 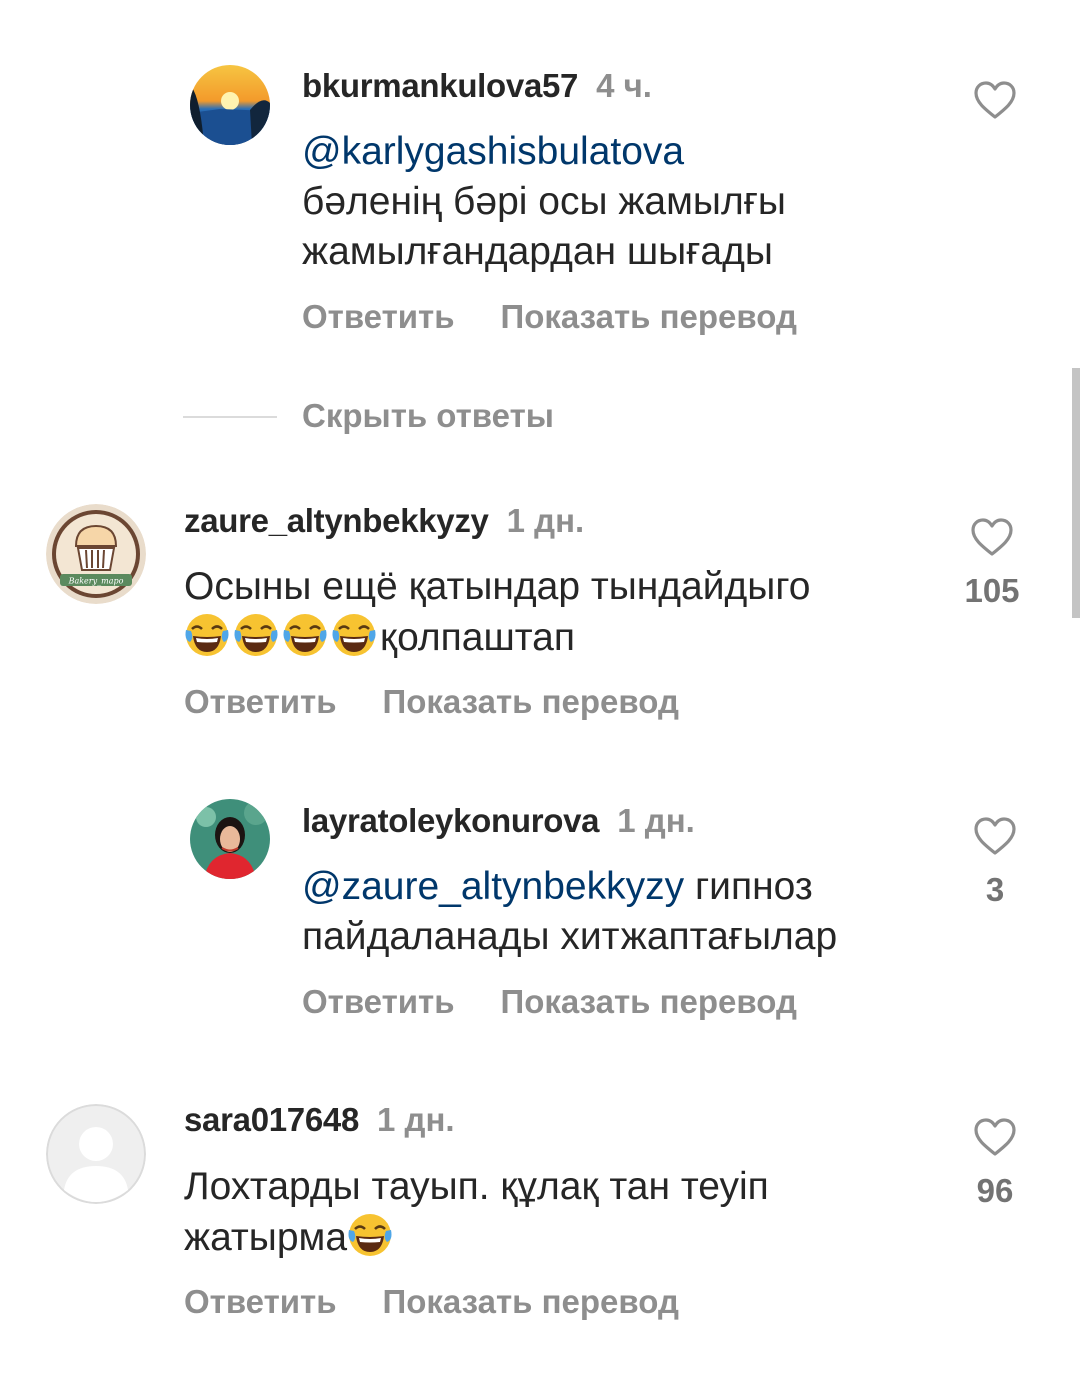 What do you see at coordinates (477, 637) in the screenshot?
I see `comment-text-line: қолпаштап` at bounding box center [477, 637].